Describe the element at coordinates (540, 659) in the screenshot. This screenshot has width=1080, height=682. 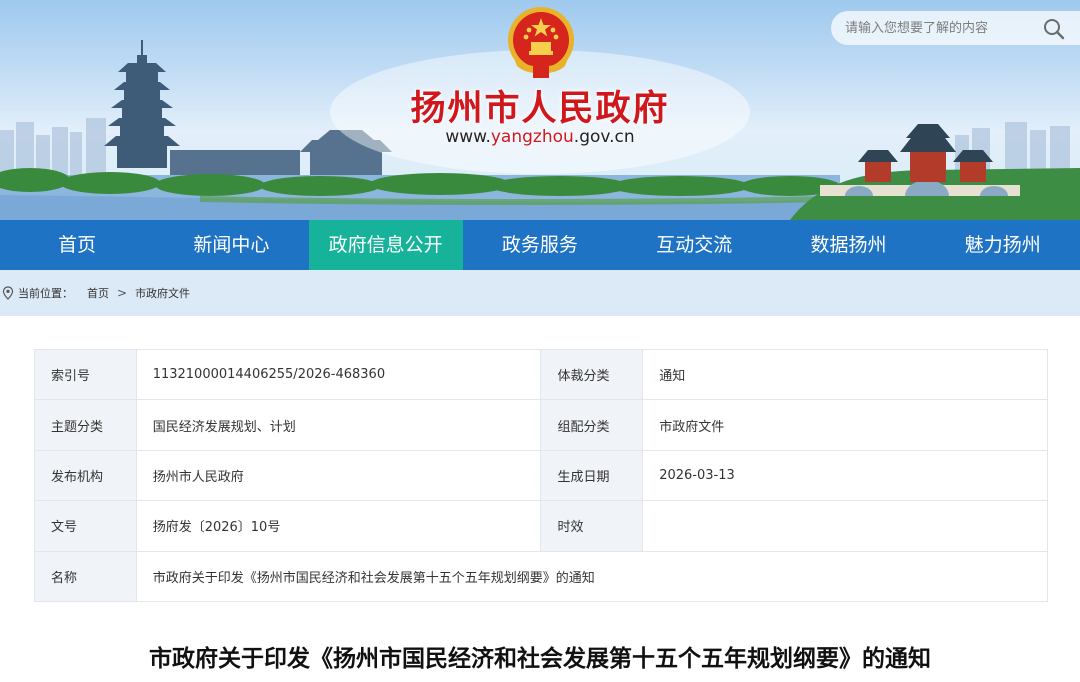
I see `document-title: 市政府关于印发《扬州市国民经济和社会发展第十五个五年规划纲要》的通知` at that location.